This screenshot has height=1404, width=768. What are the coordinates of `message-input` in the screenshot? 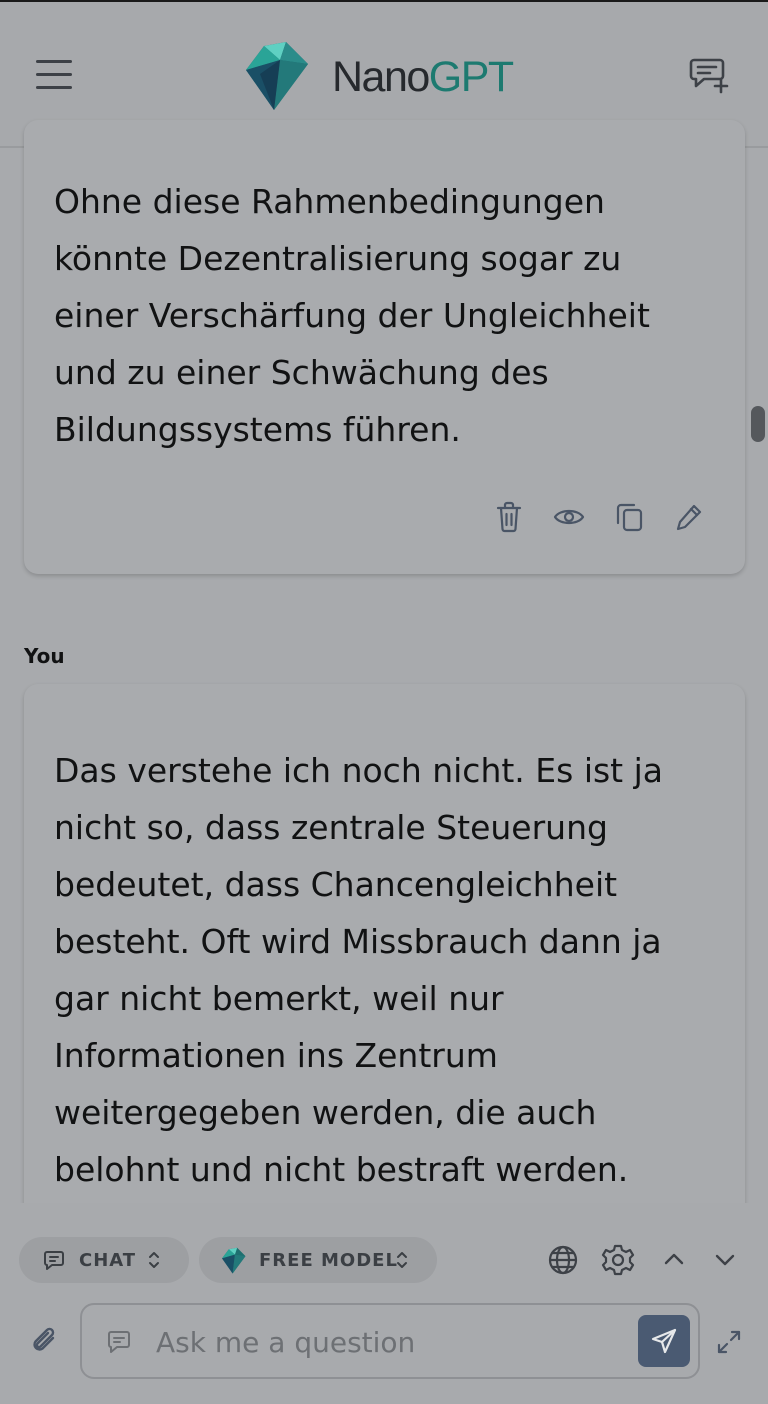 It's located at (391, 1342).